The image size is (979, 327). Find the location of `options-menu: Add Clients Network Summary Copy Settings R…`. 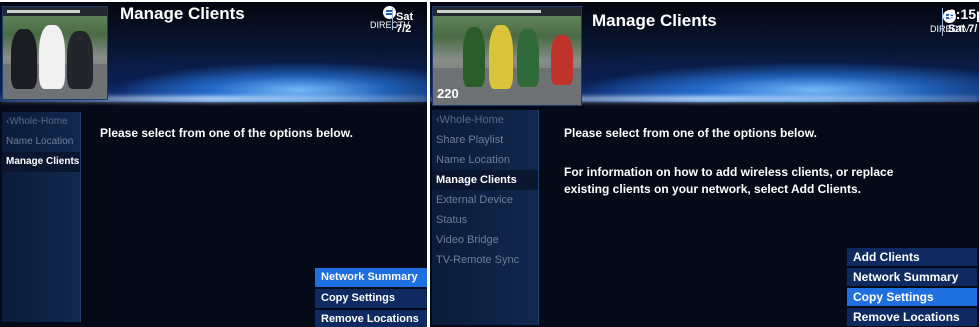

options-menu: Add Clients Network Summary Copy Settings R… is located at coordinates (912, 287).